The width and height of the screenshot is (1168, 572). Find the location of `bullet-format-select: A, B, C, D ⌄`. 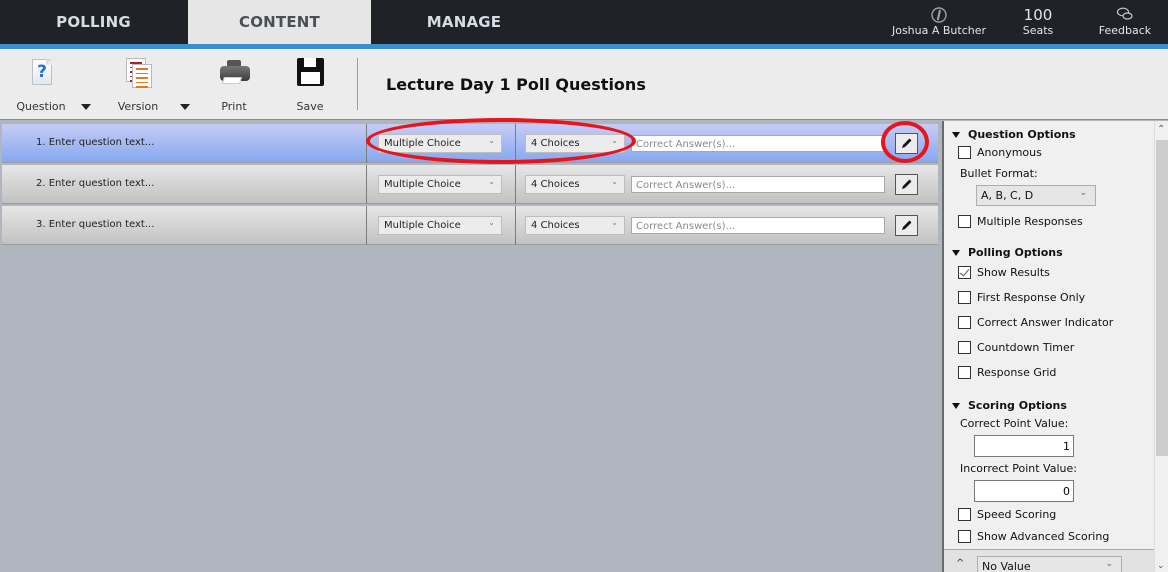

bullet-format-select: A, B, C, D ⌄ is located at coordinates (1036, 195).